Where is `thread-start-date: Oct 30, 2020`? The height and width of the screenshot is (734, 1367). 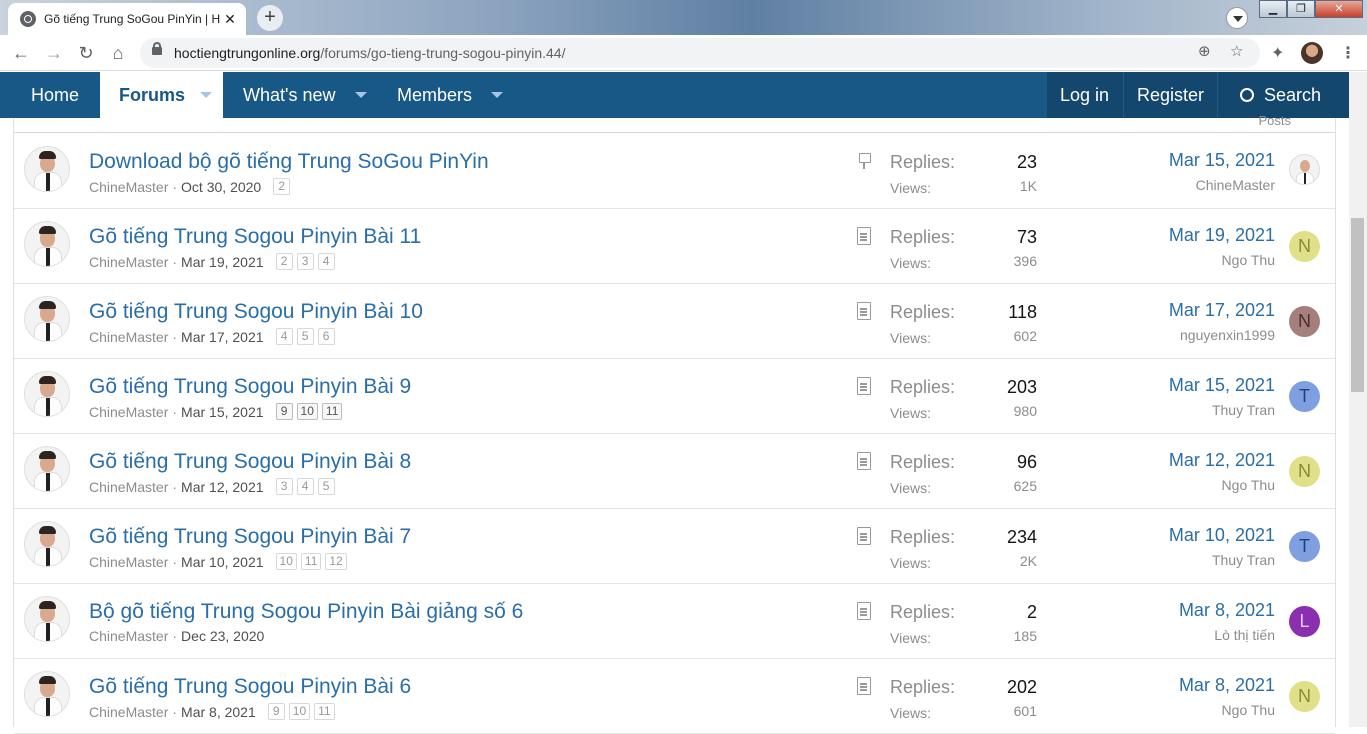
thread-start-date: Oct 30, 2020 is located at coordinates (221, 187).